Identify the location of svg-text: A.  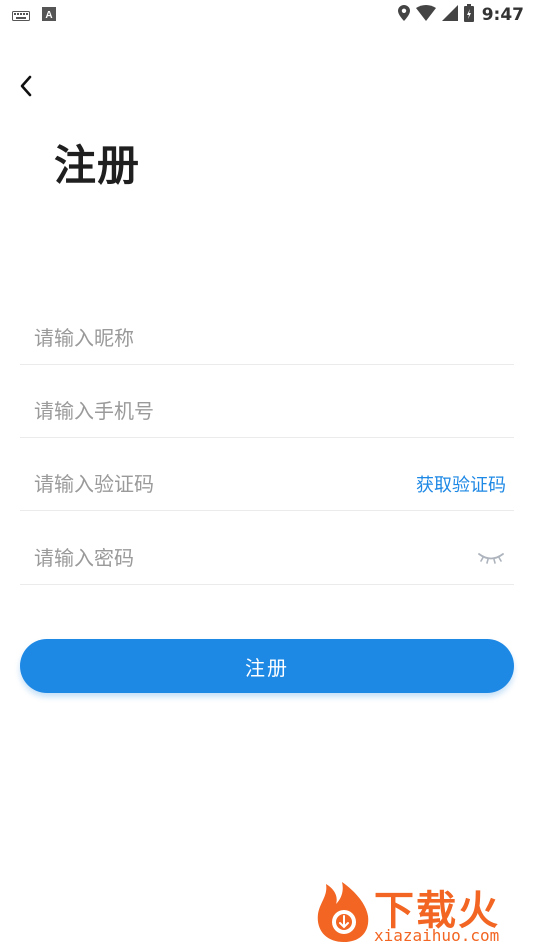
(48, 15).